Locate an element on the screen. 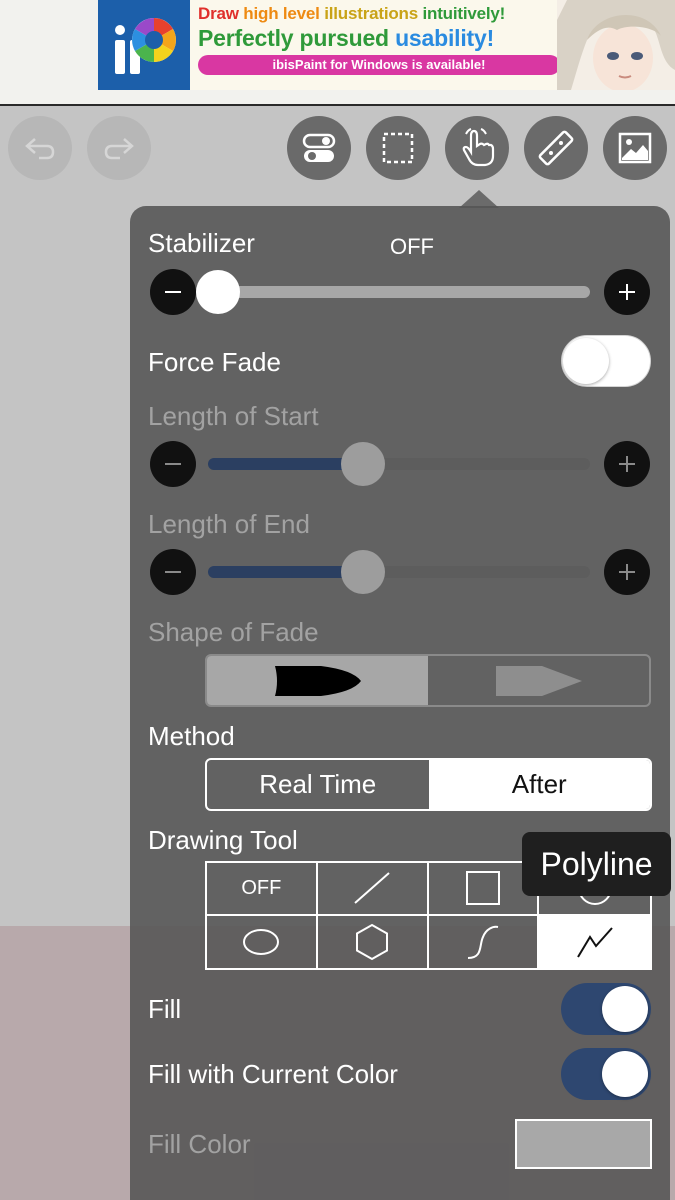 Image resolution: width=675 pixels, height=1200 pixels. hexagon-icon is located at coordinates (372, 941).